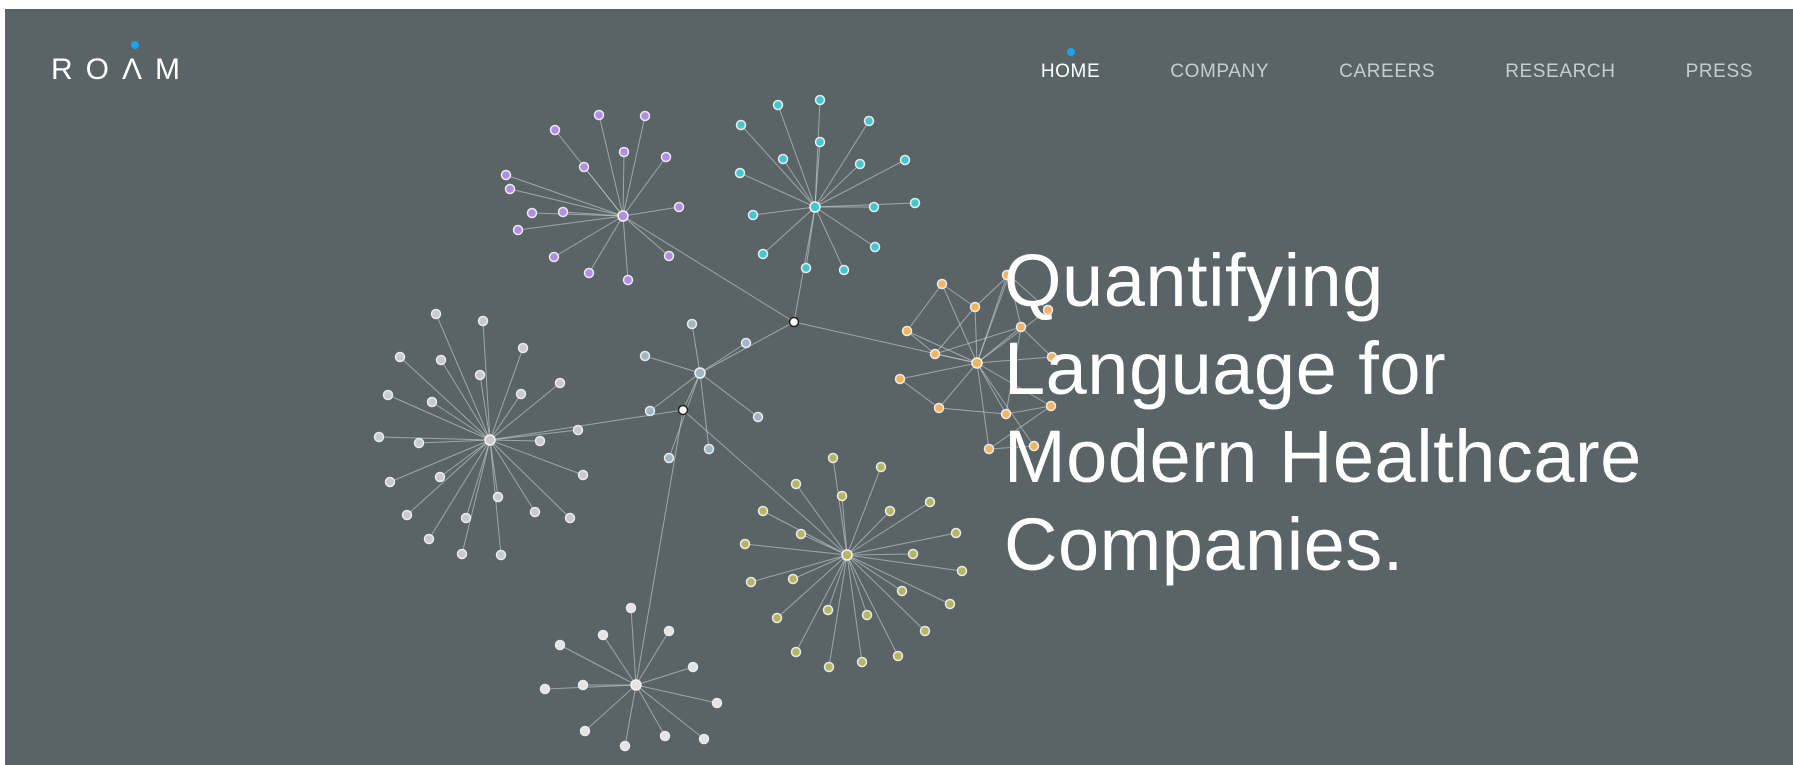  I want to click on roam-logo: ROΛM, so click(121, 70).